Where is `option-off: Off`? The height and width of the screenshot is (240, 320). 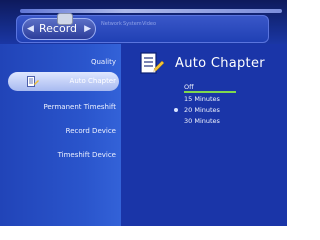
option-off: Off is located at coordinates (189, 87).